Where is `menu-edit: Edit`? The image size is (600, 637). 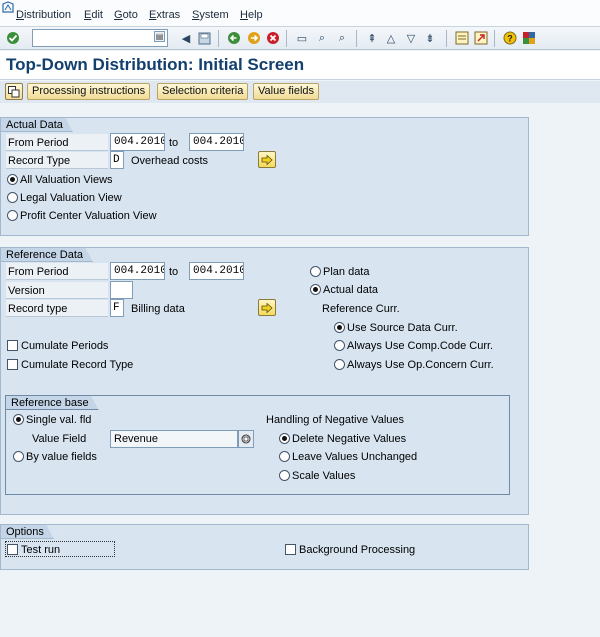
menu-edit: Edit is located at coordinates (93, 15).